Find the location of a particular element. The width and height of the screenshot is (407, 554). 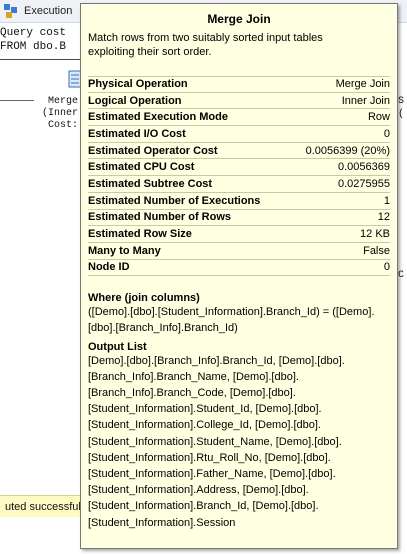

plan-connector-line is located at coordinates (17, 100).